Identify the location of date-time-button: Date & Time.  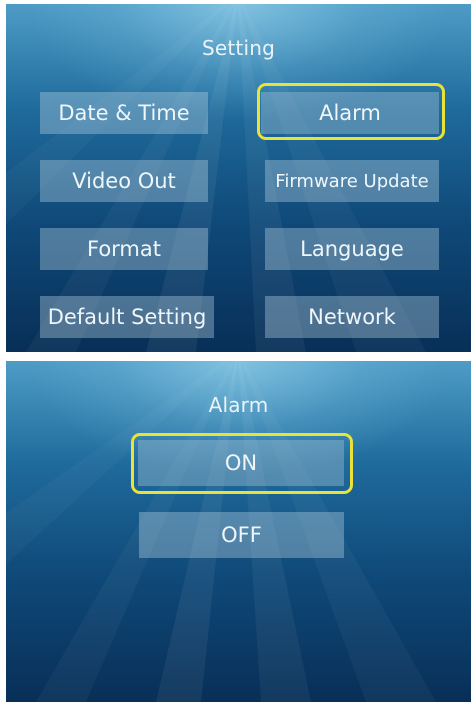
(124, 113).